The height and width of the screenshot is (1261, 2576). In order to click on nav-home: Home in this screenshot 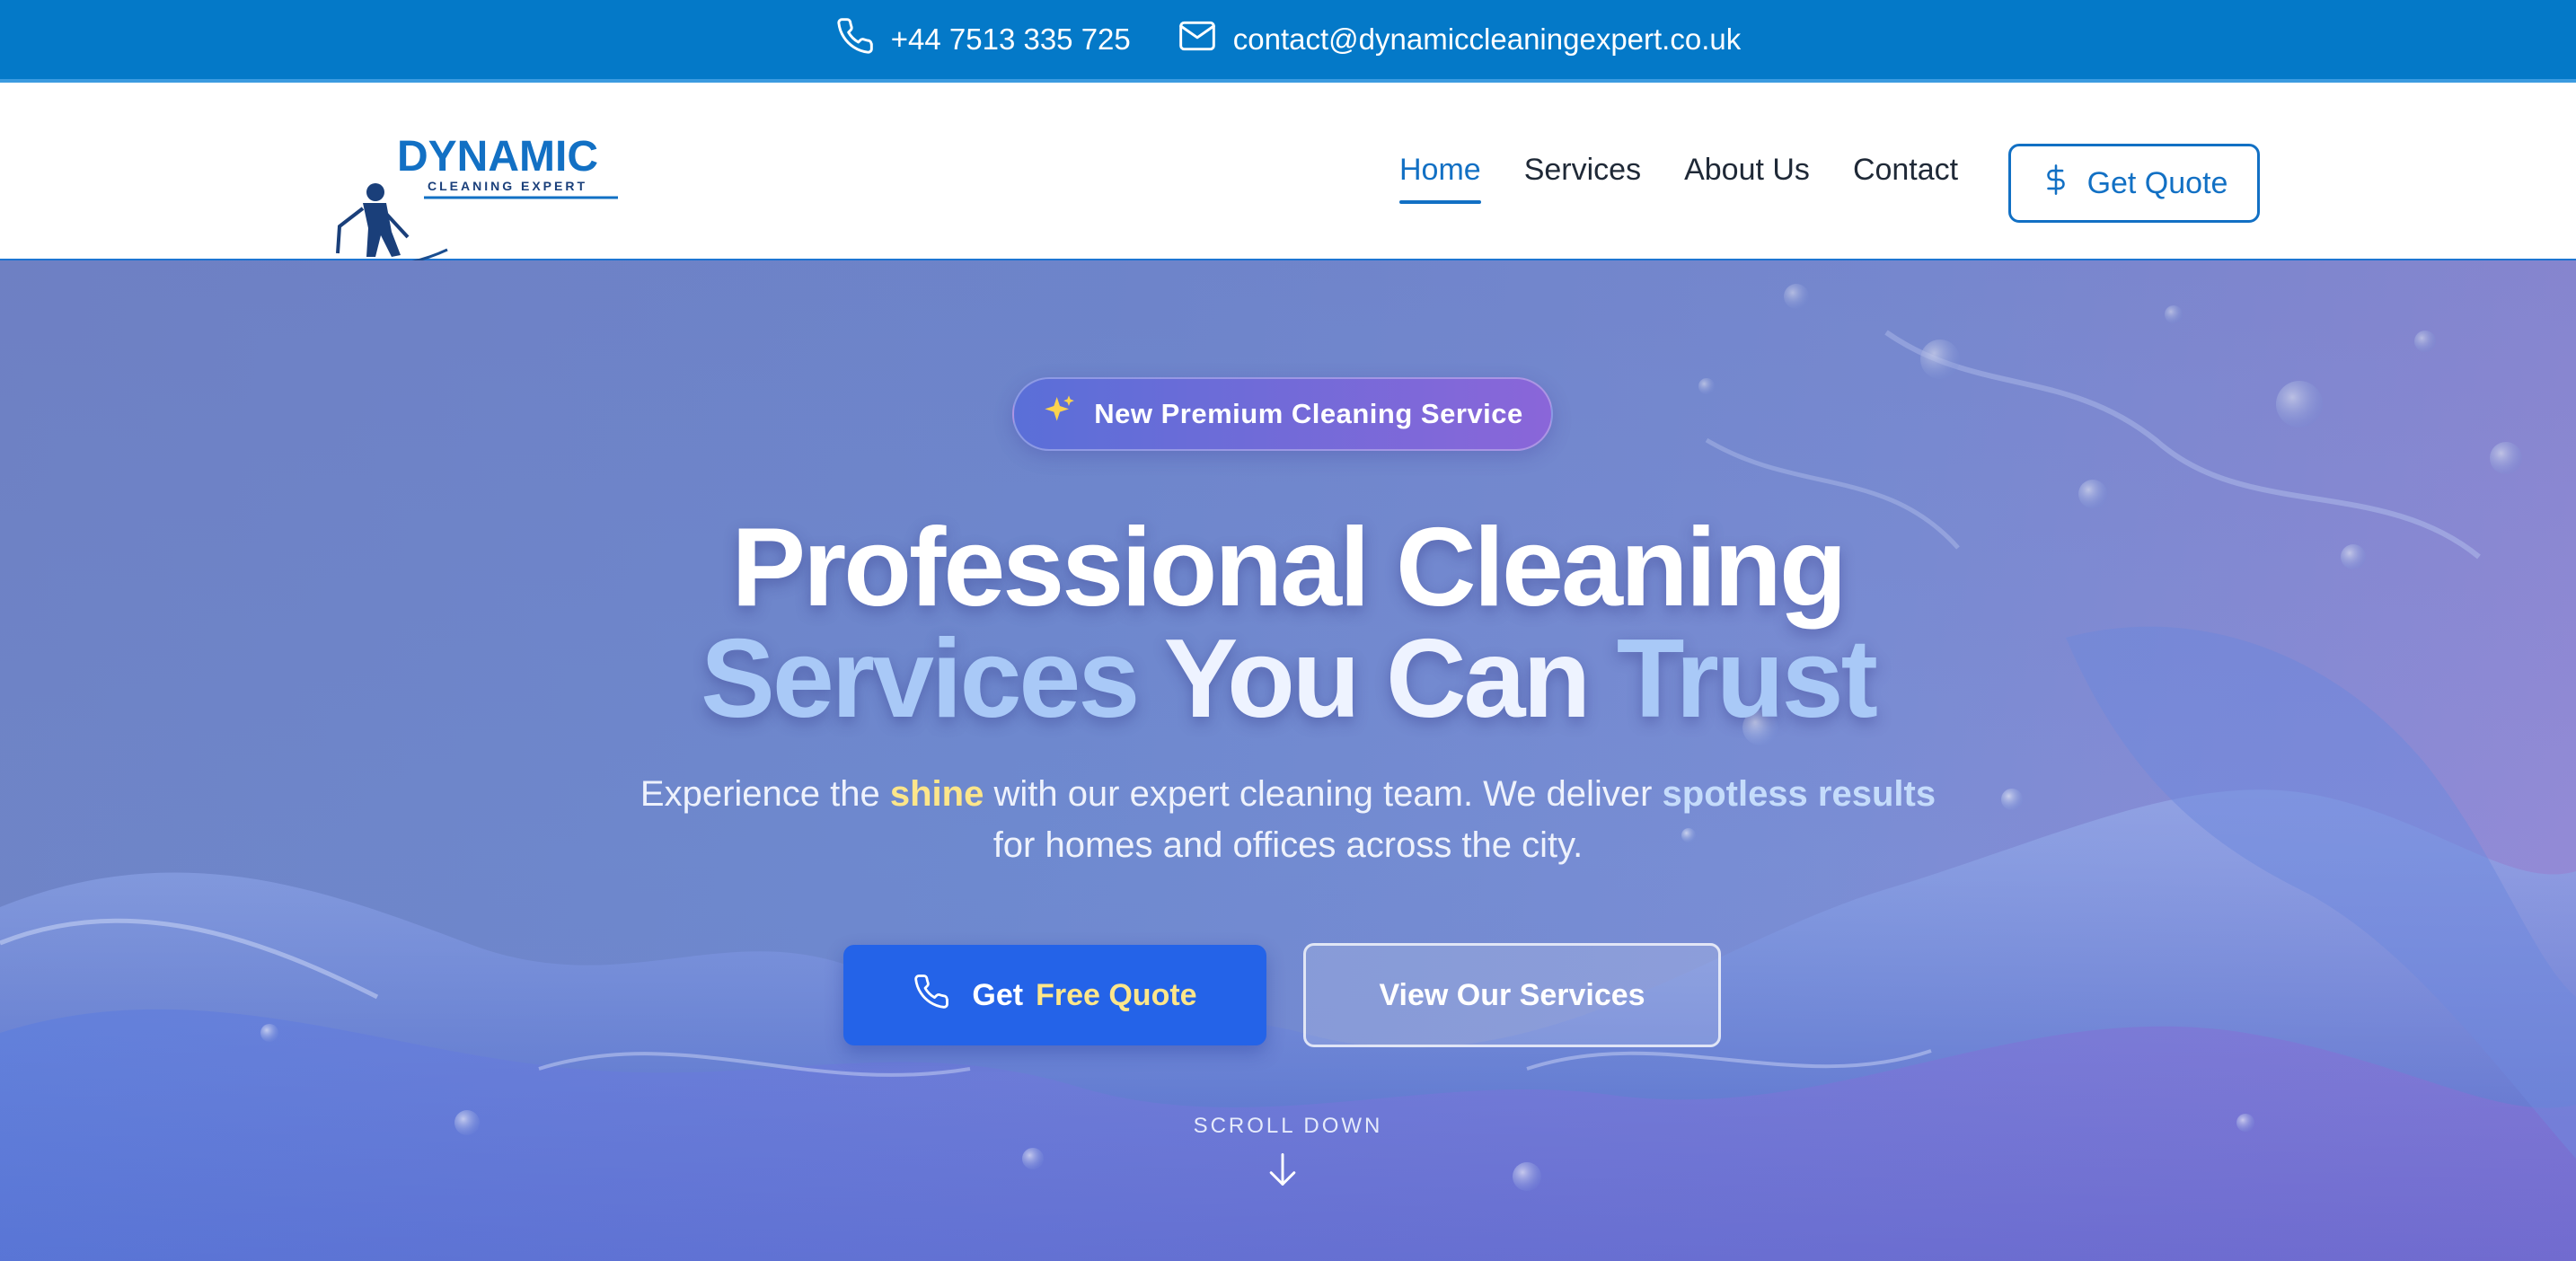, I will do `click(1440, 178)`.